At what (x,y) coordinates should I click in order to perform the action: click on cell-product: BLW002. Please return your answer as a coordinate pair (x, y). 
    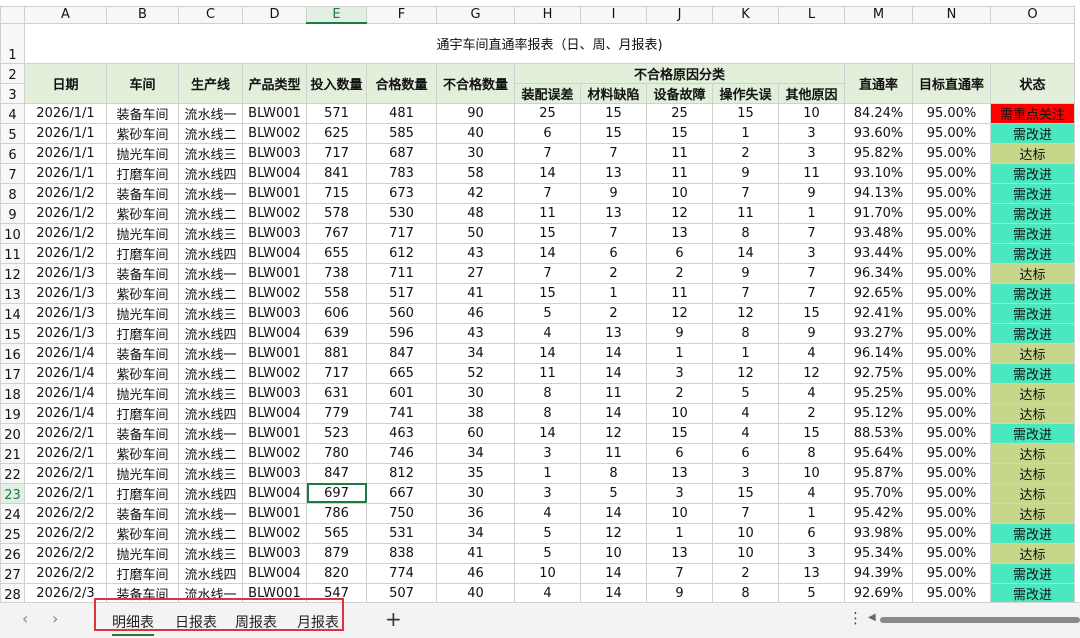
    Looking at the image, I should click on (274, 533).